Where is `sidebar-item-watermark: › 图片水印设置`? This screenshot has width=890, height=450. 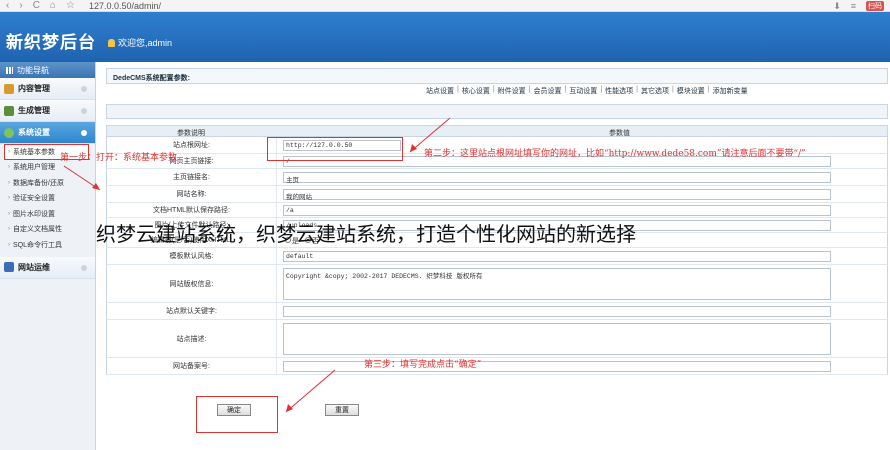 sidebar-item-watermark: › 图片水印设置 is located at coordinates (47, 214).